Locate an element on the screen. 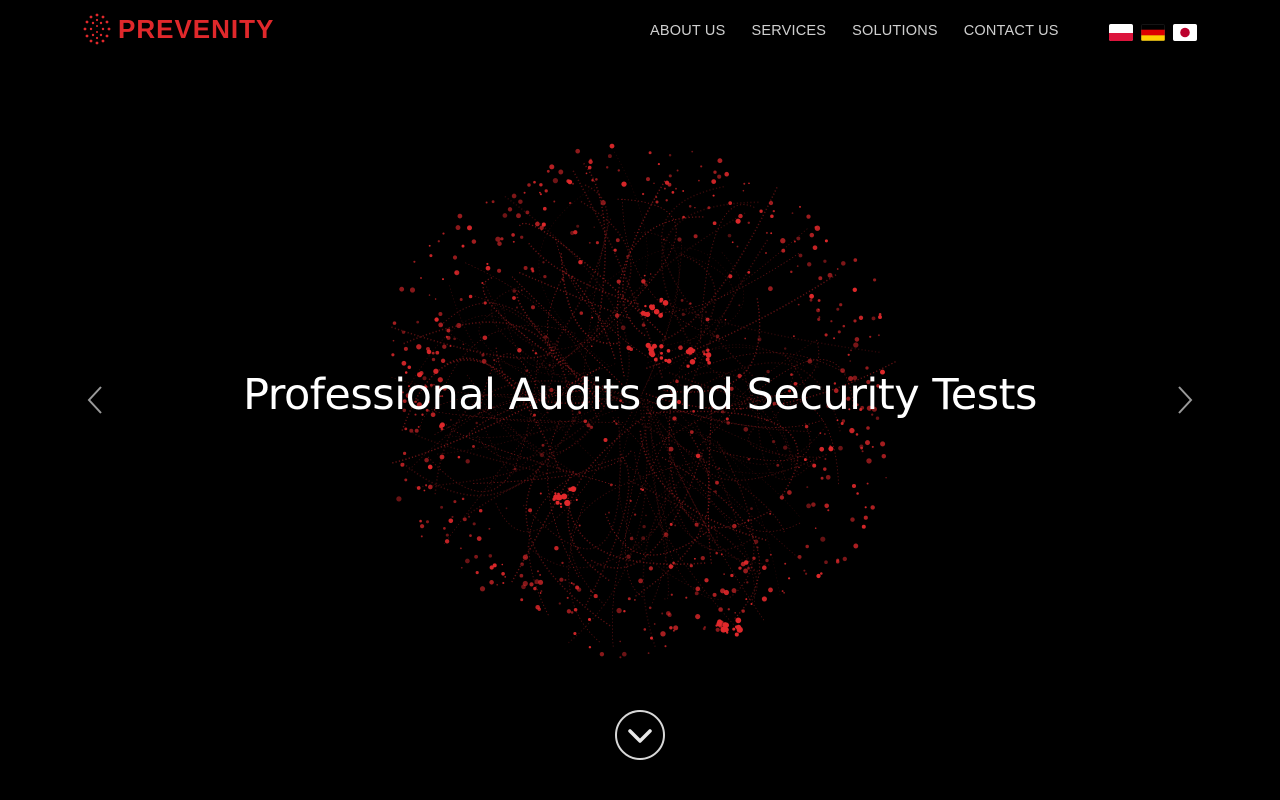 This screenshot has width=1280, height=800. nav-item-contact-us: CONTACT US is located at coordinates (1011, 31).